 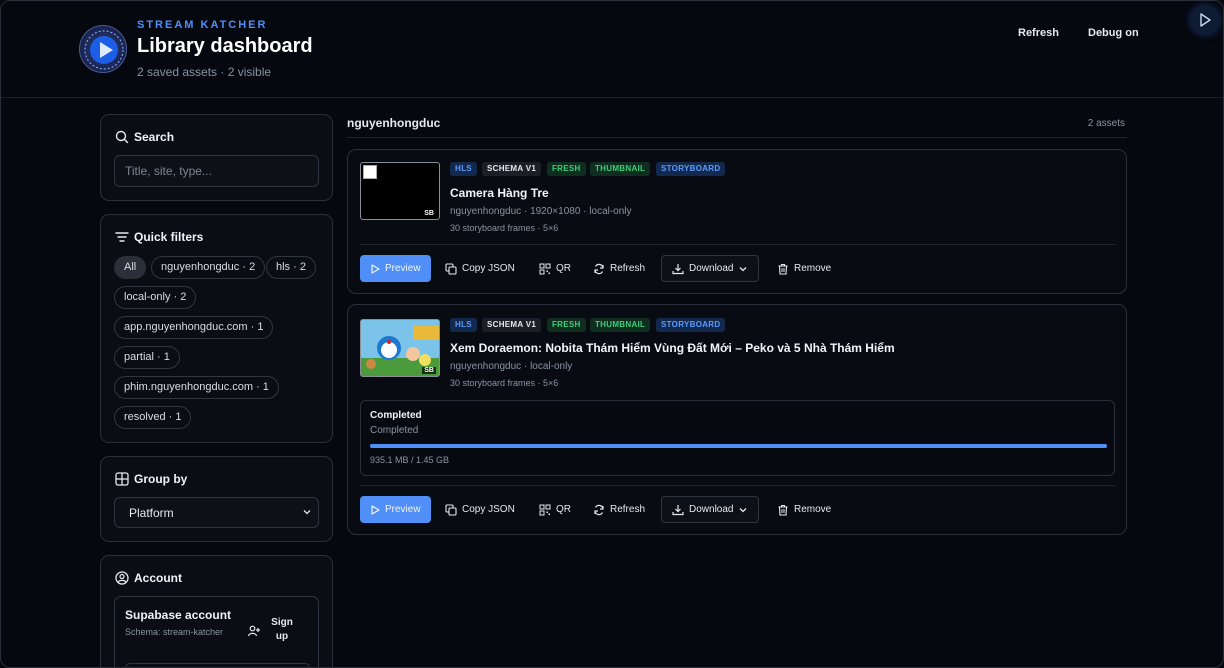 What do you see at coordinates (396, 415) in the screenshot?
I see `progress-status: Completed` at bounding box center [396, 415].